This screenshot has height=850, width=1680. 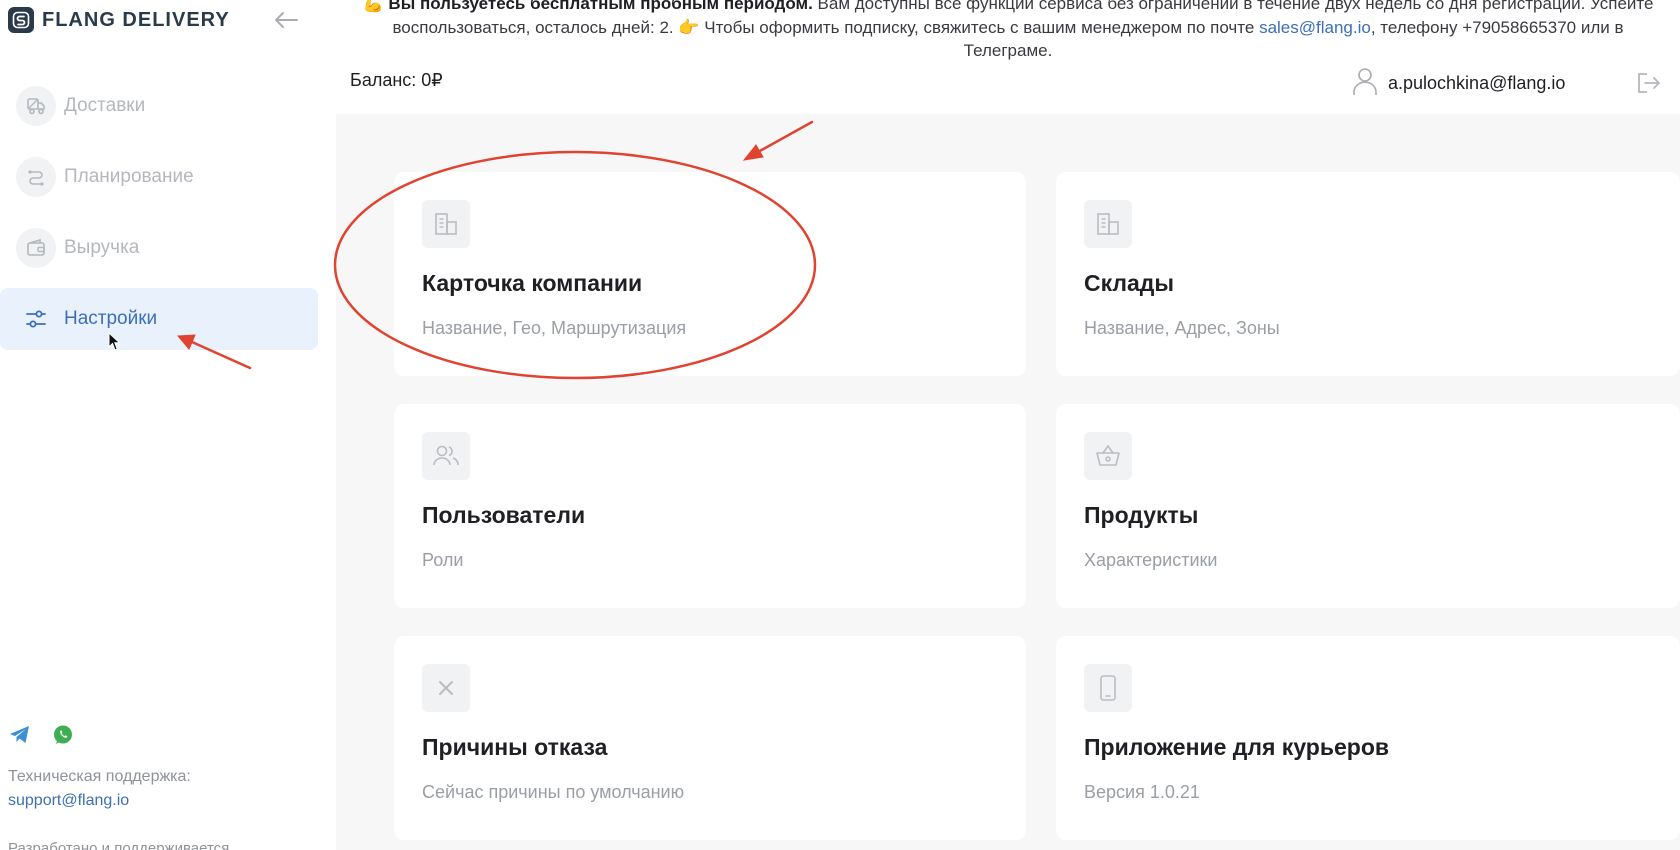 I want to click on basket-icon, so click(x=1108, y=456).